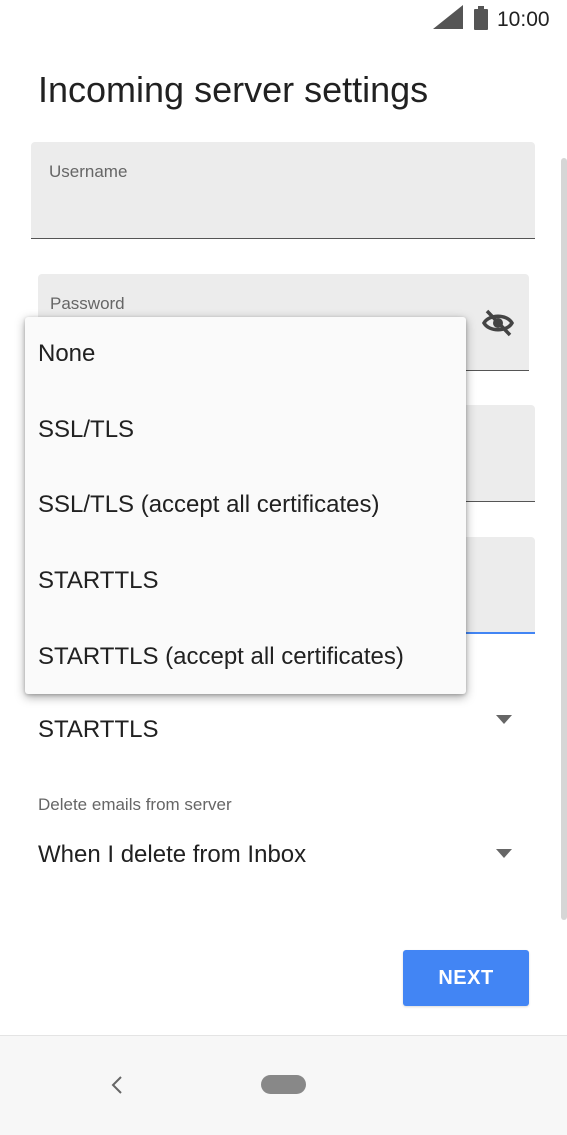 Image resolution: width=567 pixels, height=1135 pixels. What do you see at coordinates (135, 804) in the screenshot?
I see `delete-emails-label: Delete emails from server` at bounding box center [135, 804].